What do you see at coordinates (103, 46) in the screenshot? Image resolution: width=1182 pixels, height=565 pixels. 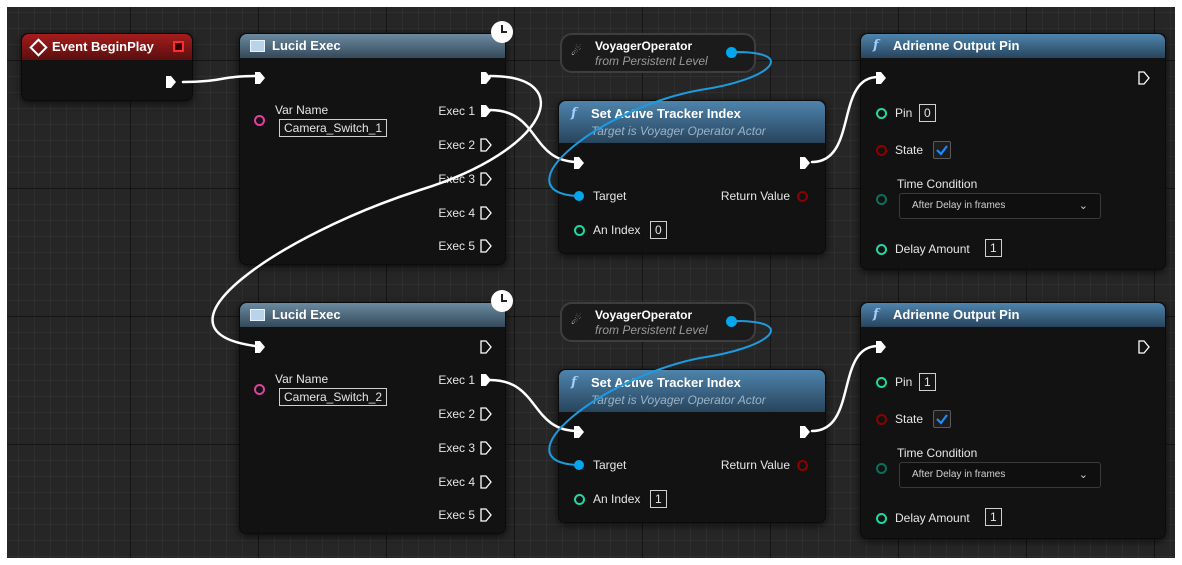 I see `node-title: Event BeginPlay` at bounding box center [103, 46].